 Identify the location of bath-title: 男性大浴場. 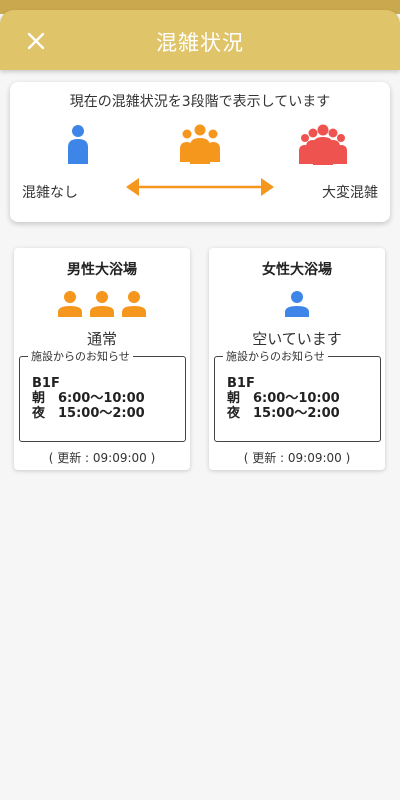
(102, 270).